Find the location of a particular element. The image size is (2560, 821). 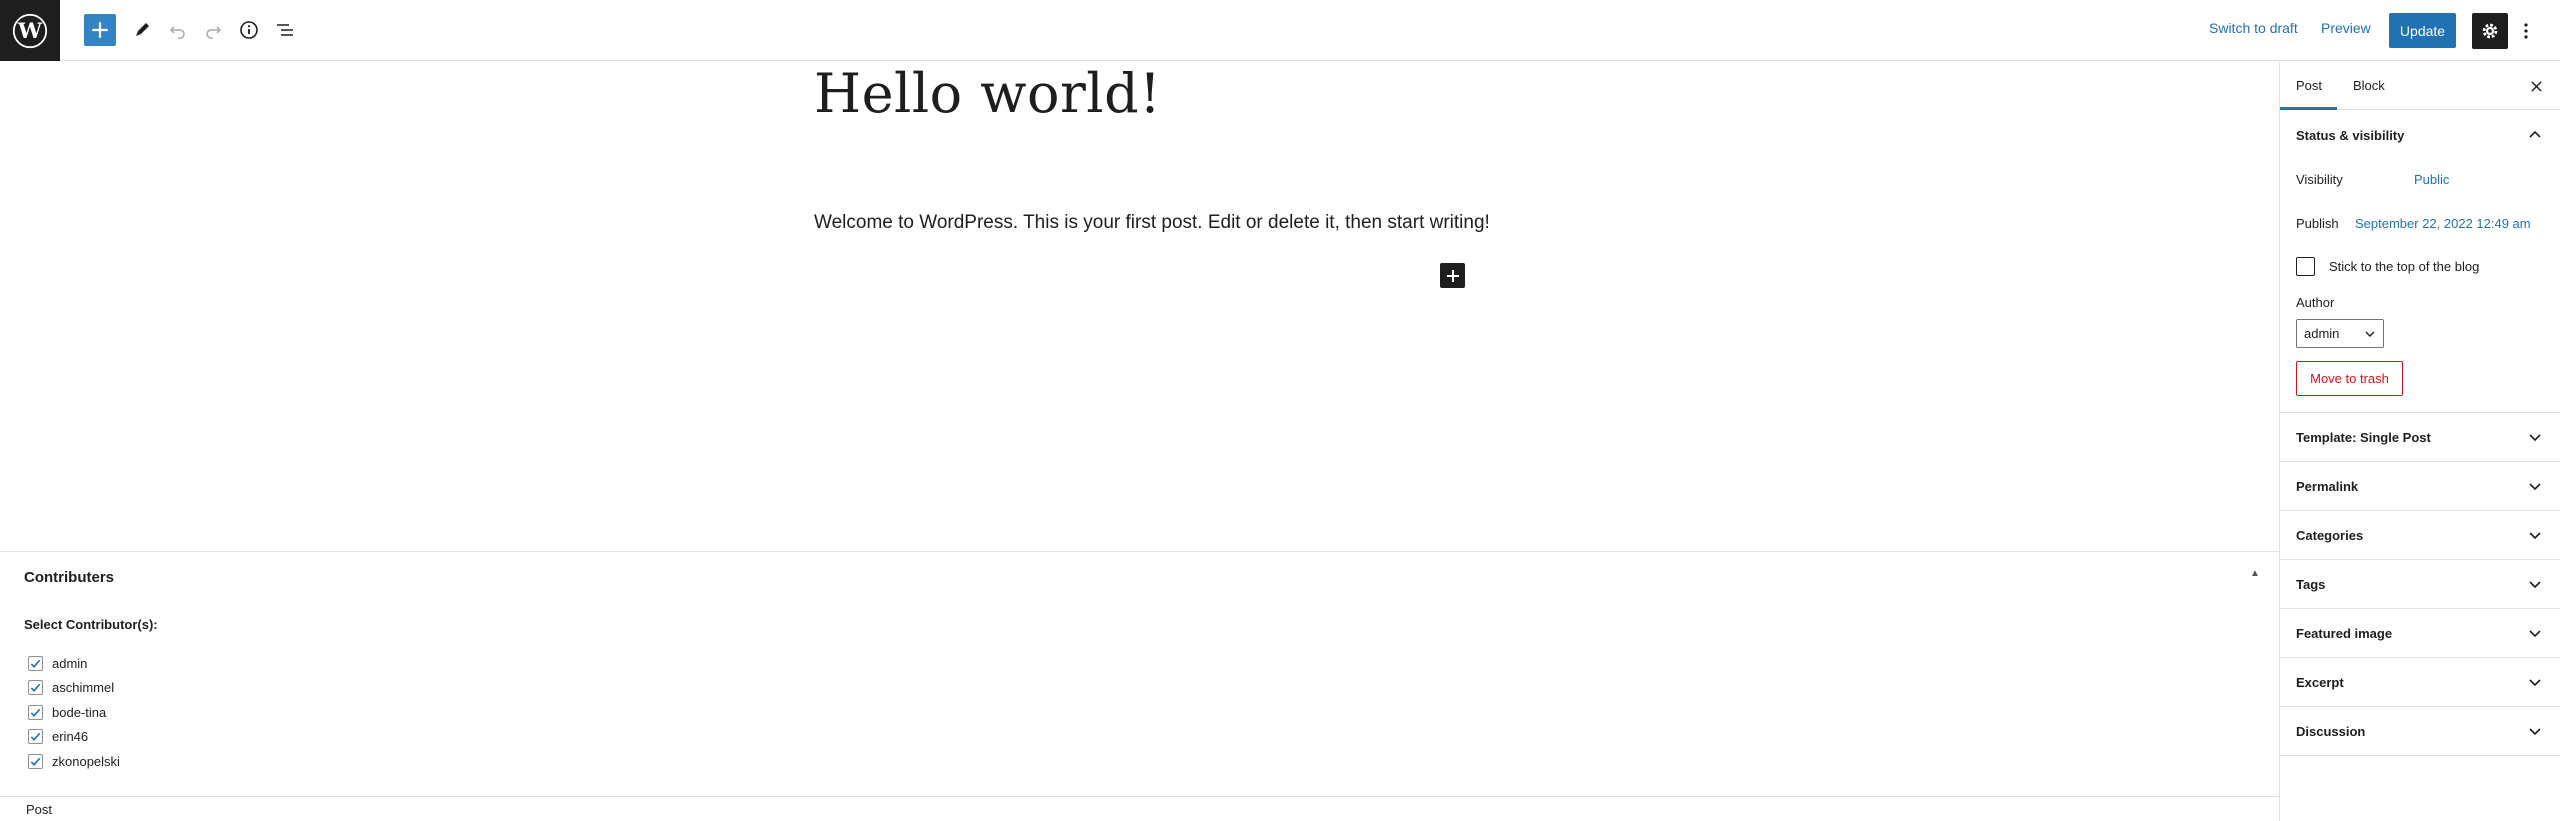

author-label: Author is located at coordinates (2315, 302).